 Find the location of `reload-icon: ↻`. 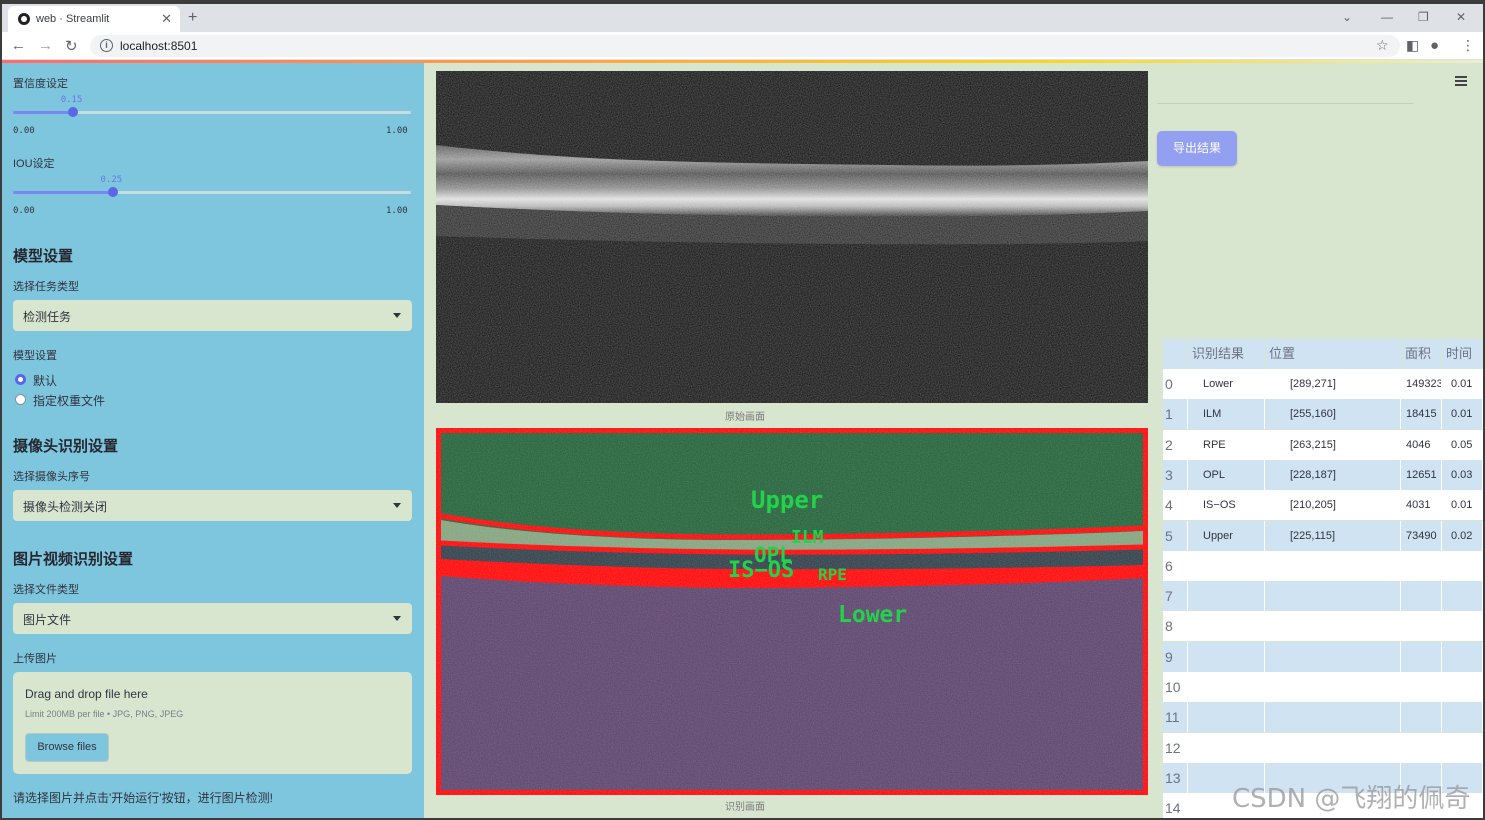

reload-icon: ↻ is located at coordinates (71, 46).